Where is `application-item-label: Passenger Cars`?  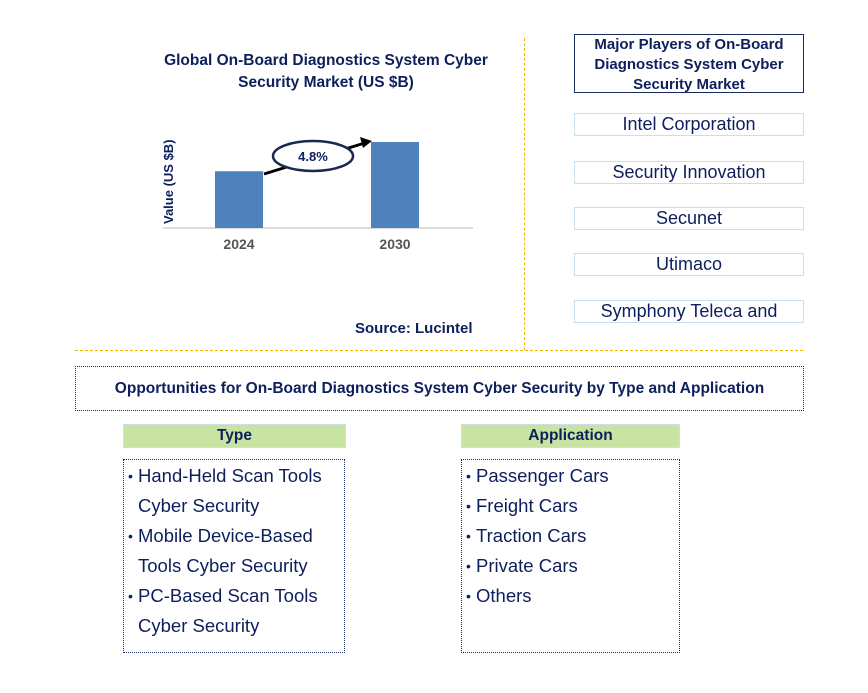
application-item-label: Passenger Cars is located at coordinates (542, 475).